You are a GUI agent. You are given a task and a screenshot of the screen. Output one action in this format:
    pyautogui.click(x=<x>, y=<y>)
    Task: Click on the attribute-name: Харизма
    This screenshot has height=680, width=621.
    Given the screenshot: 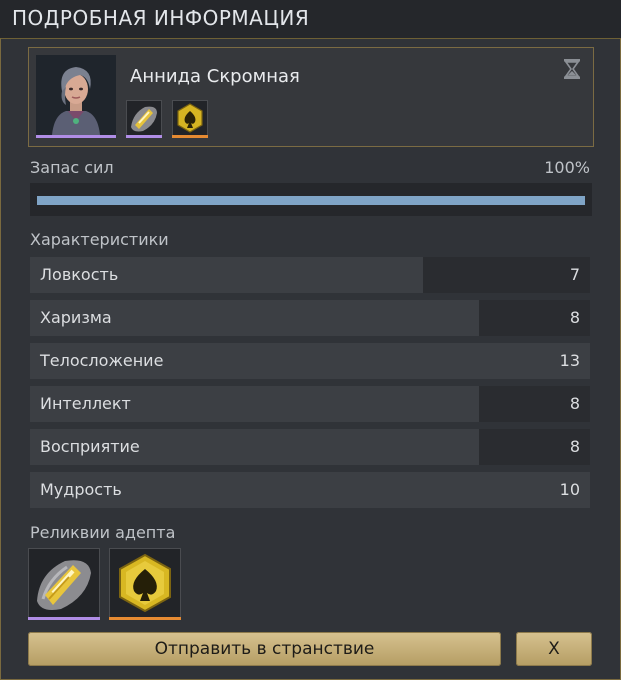 What is the action you would take?
    pyautogui.click(x=76, y=317)
    